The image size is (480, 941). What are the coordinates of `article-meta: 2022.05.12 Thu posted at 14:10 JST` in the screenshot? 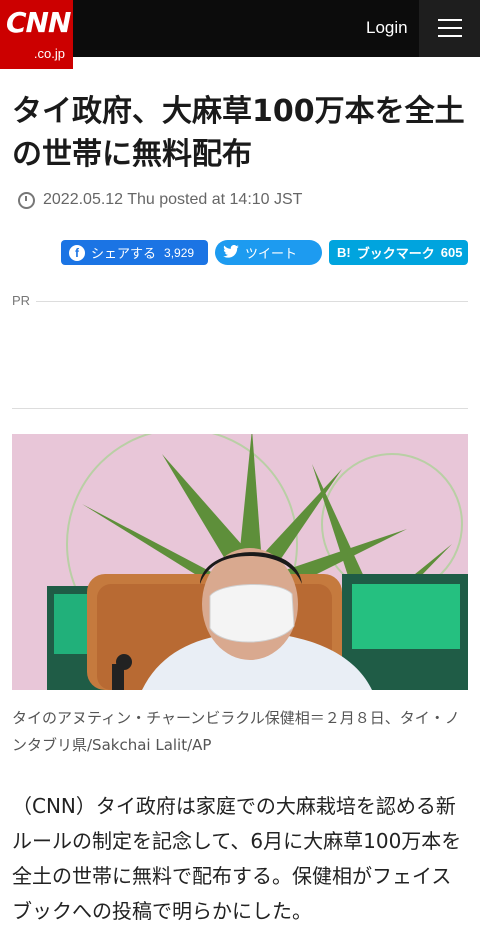 It's located at (160, 200).